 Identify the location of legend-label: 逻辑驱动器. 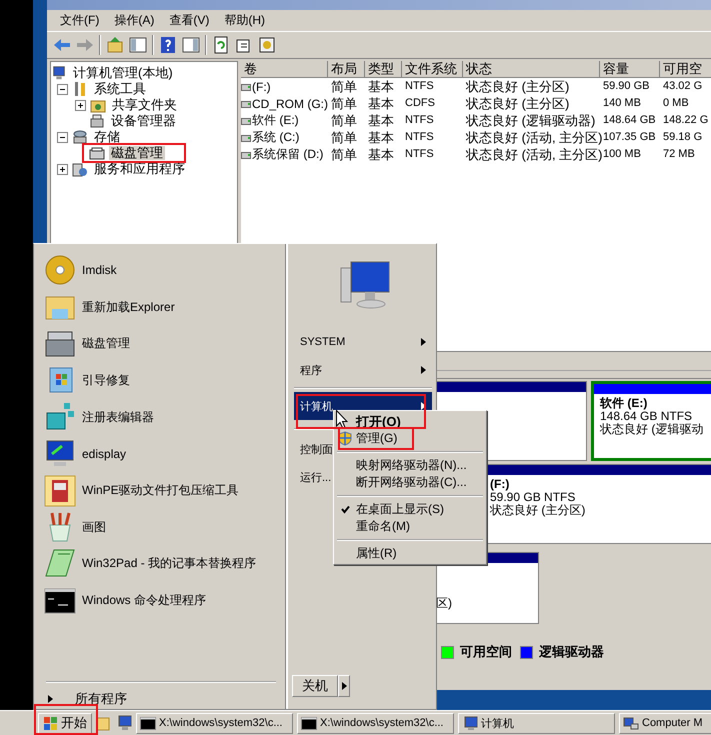
(571, 652).